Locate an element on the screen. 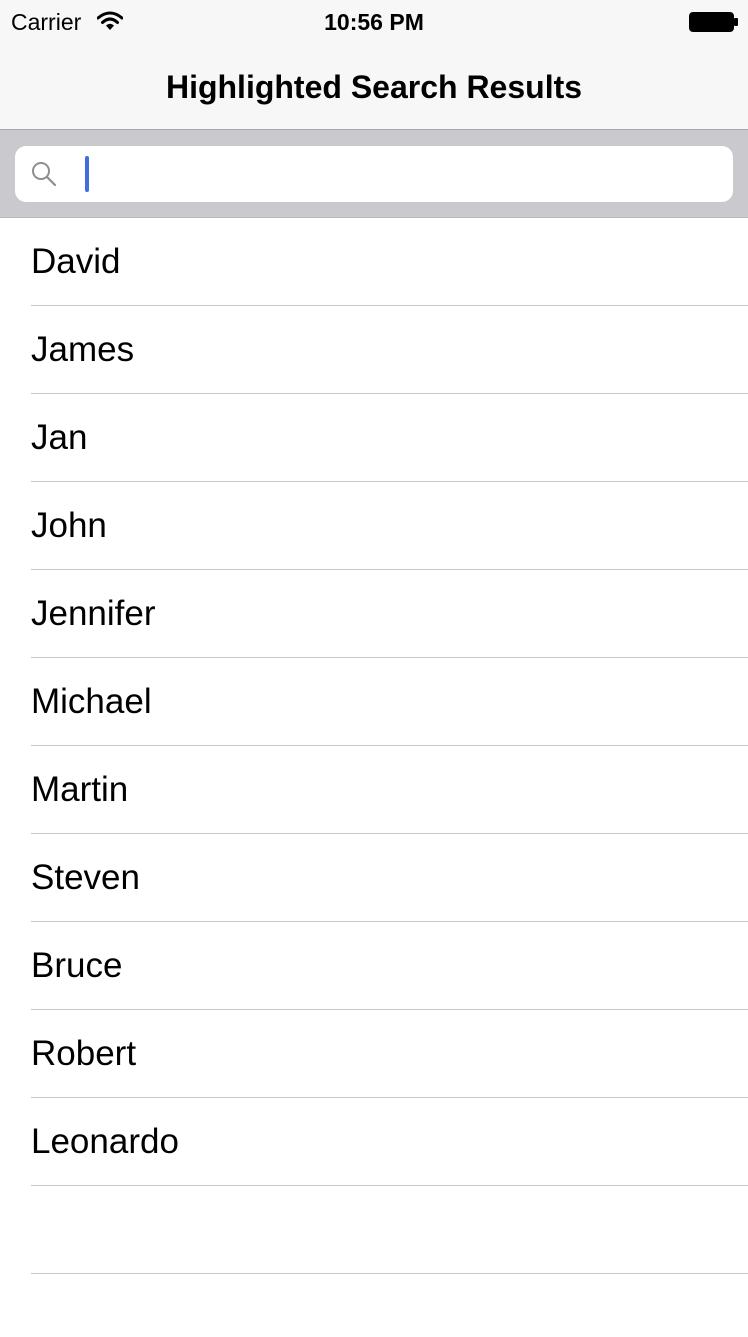 This screenshot has width=748, height=1337. row-label: Bruce is located at coordinates (77, 965).